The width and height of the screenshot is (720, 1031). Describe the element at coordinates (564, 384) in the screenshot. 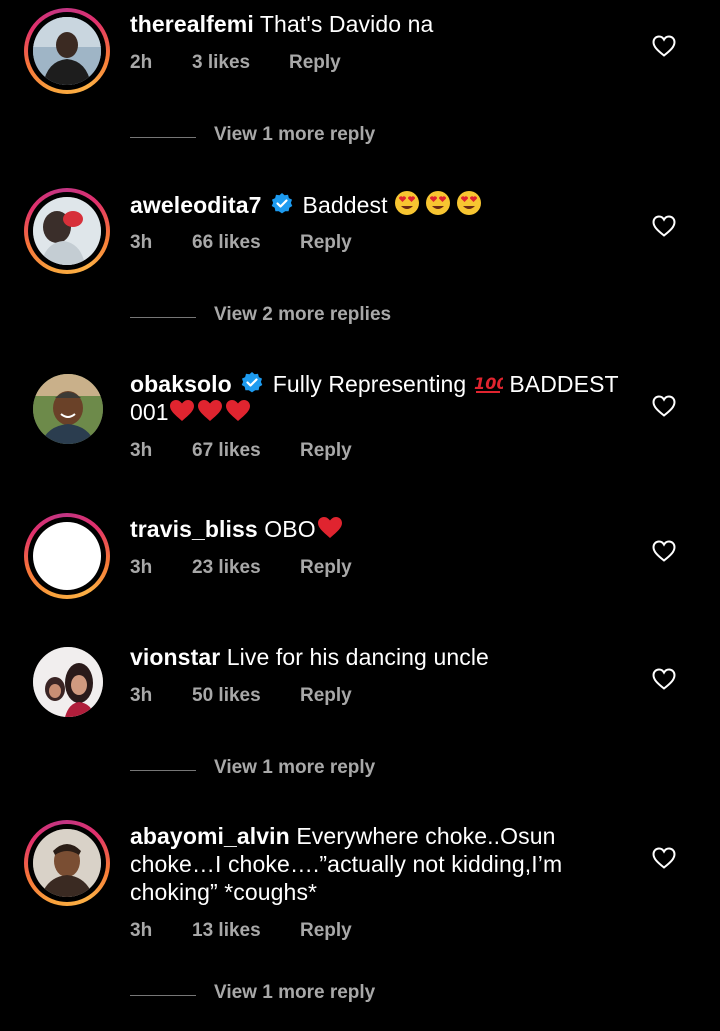

I see `comment-body-cont: BADDEST` at that location.